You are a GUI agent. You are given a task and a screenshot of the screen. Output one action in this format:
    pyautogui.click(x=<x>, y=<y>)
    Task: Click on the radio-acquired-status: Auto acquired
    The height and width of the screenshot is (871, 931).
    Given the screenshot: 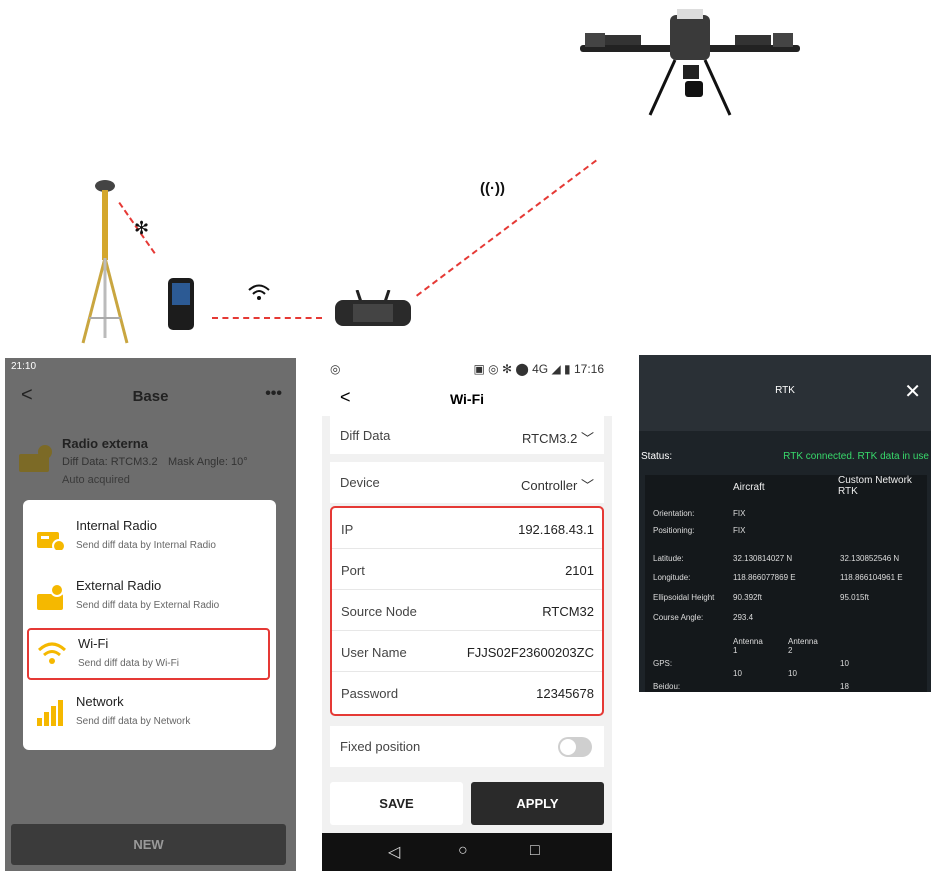 What is the action you would take?
    pyautogui.click(x=96, y=480)
    